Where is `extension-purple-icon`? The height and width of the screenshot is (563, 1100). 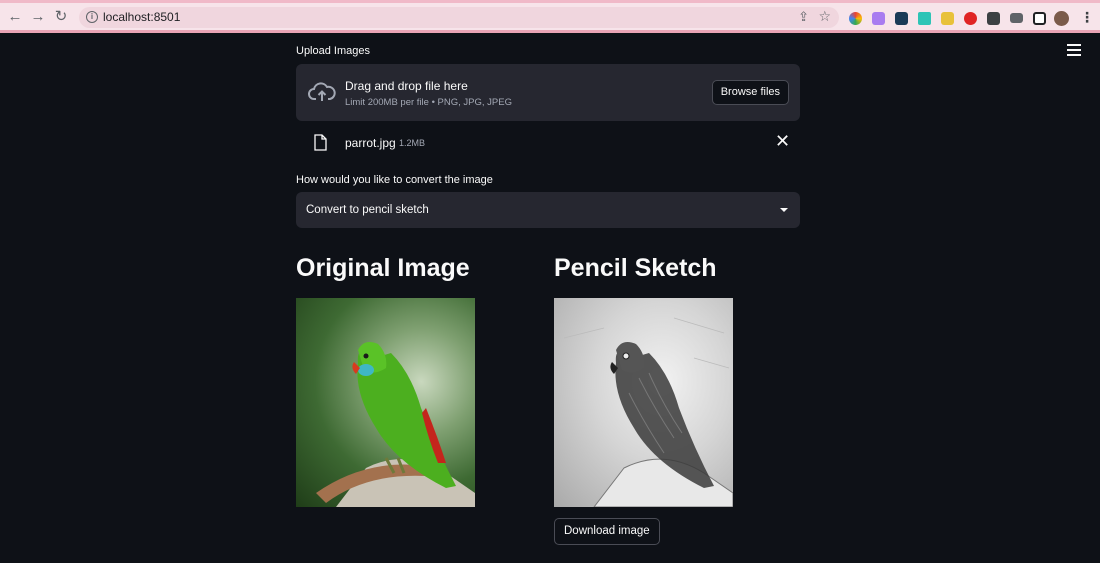
extension-purple-icon is located at coordinates (878, 18).